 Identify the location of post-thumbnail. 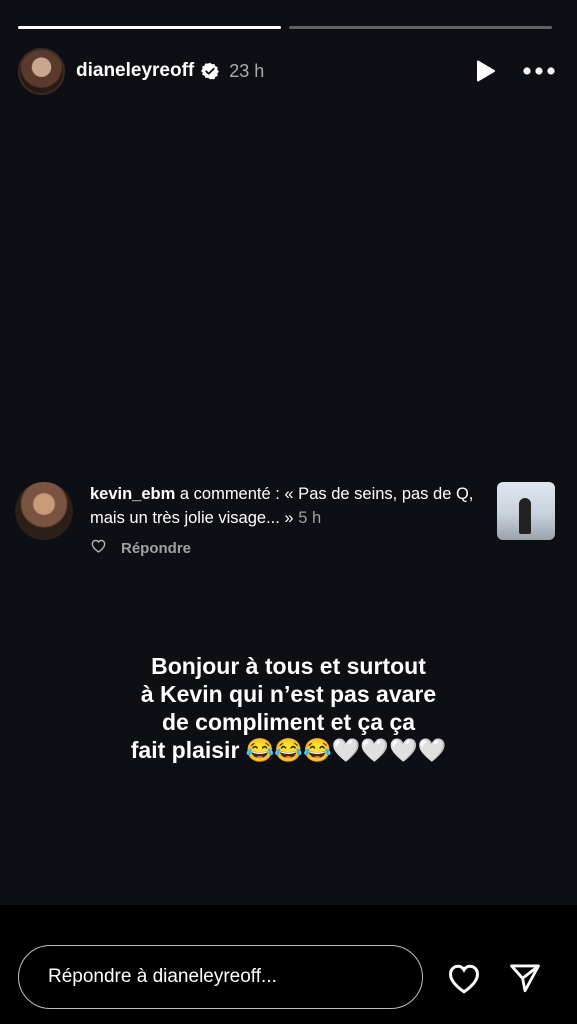
(526, 511).